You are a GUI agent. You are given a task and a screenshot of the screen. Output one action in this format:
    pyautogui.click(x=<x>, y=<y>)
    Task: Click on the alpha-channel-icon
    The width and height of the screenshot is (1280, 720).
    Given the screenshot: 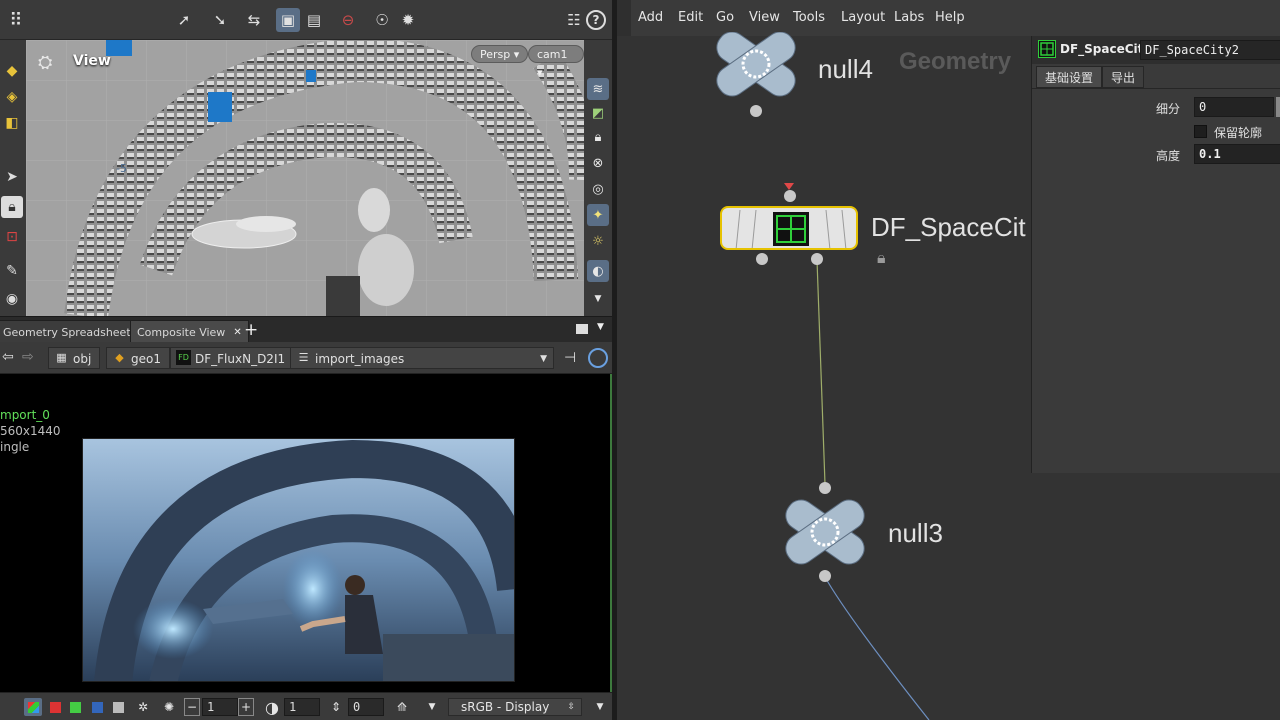 What is the action you would take?
    pyautogui.click(x=118, y=707)
    